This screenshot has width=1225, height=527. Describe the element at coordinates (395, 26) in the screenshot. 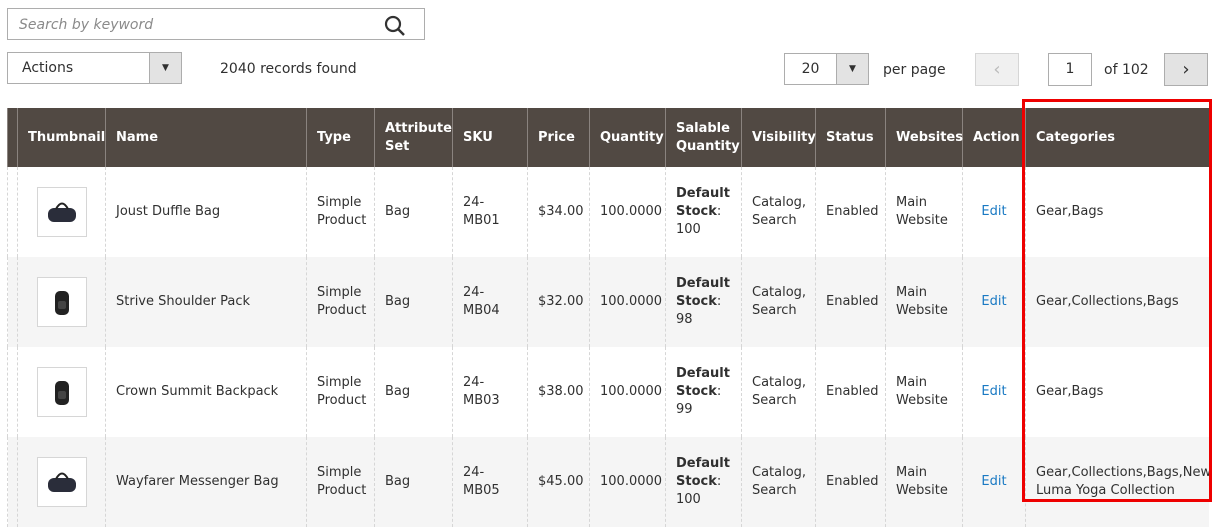

I see `search-icon` at that location.